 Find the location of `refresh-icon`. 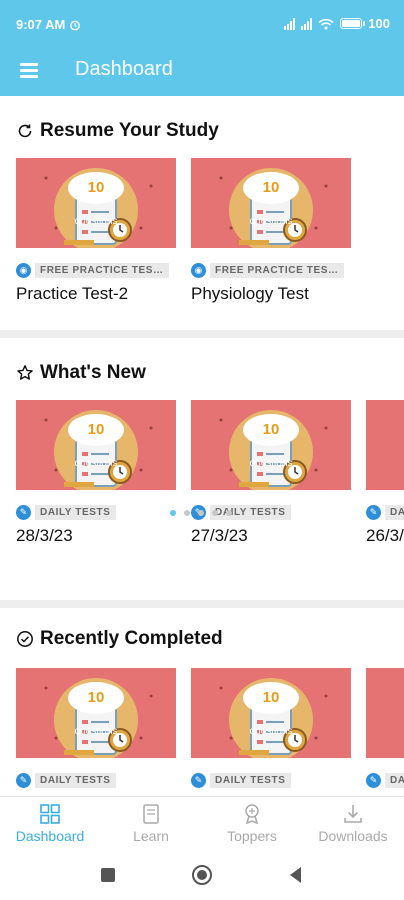

refresh-icon is located at coordinates (25, 131).